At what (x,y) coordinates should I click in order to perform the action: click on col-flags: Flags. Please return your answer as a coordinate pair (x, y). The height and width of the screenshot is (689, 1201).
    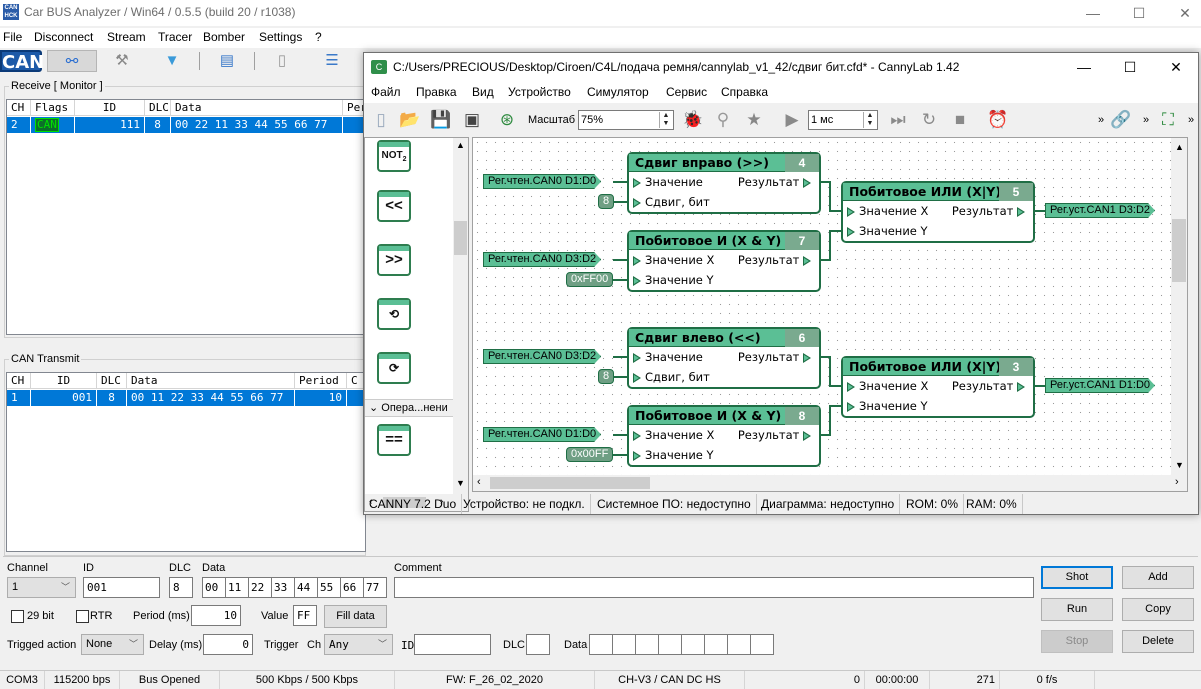
    Looking at the image, I should click on (53, 108).